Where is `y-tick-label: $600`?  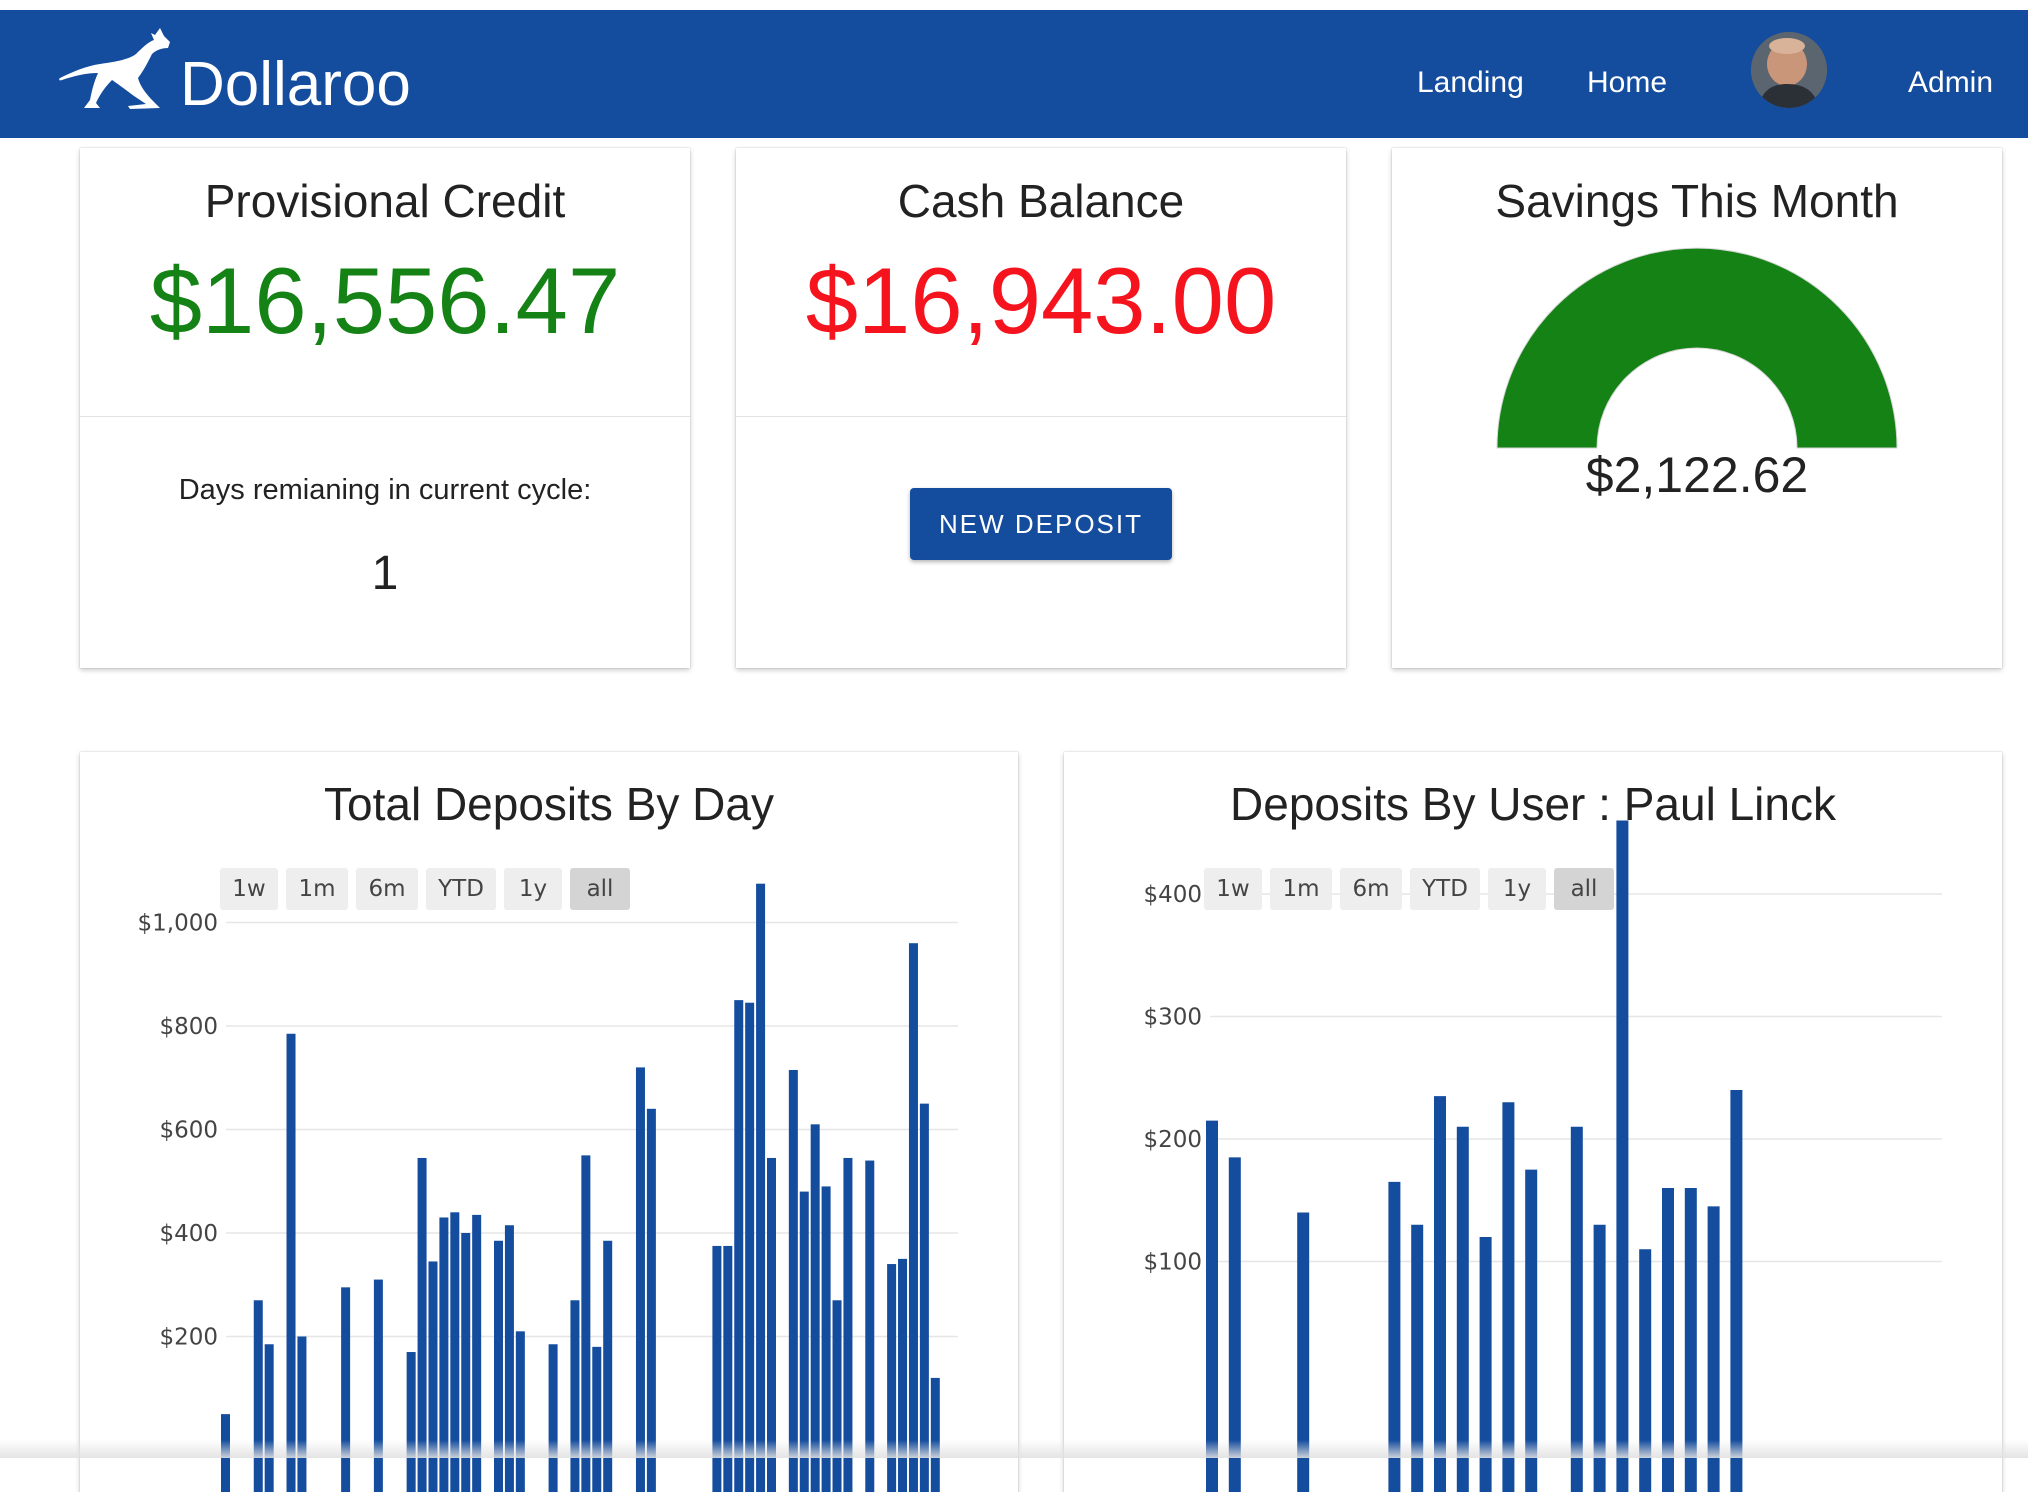
y-tick-label: $600 is located at coordinates (188, 1131).